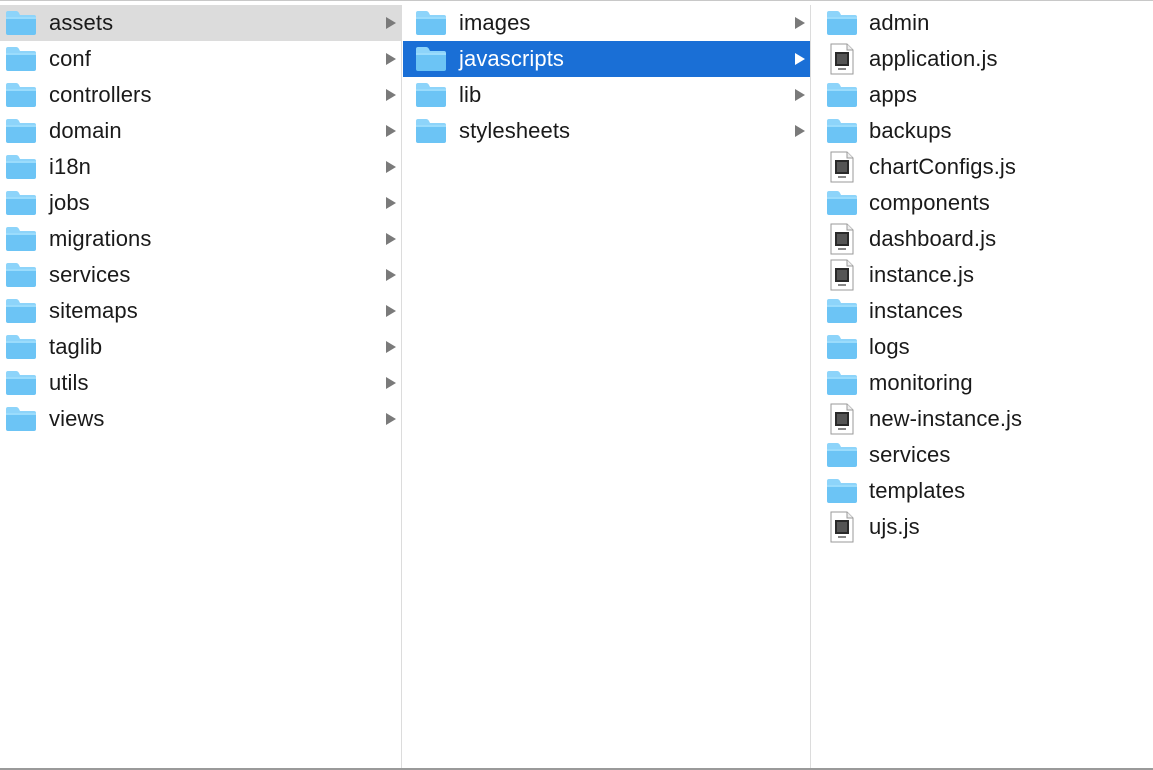 Image resolution: width=1153 pixels, height=770 pixels. I want to click on folder-item-components: components, so click(982, 203).